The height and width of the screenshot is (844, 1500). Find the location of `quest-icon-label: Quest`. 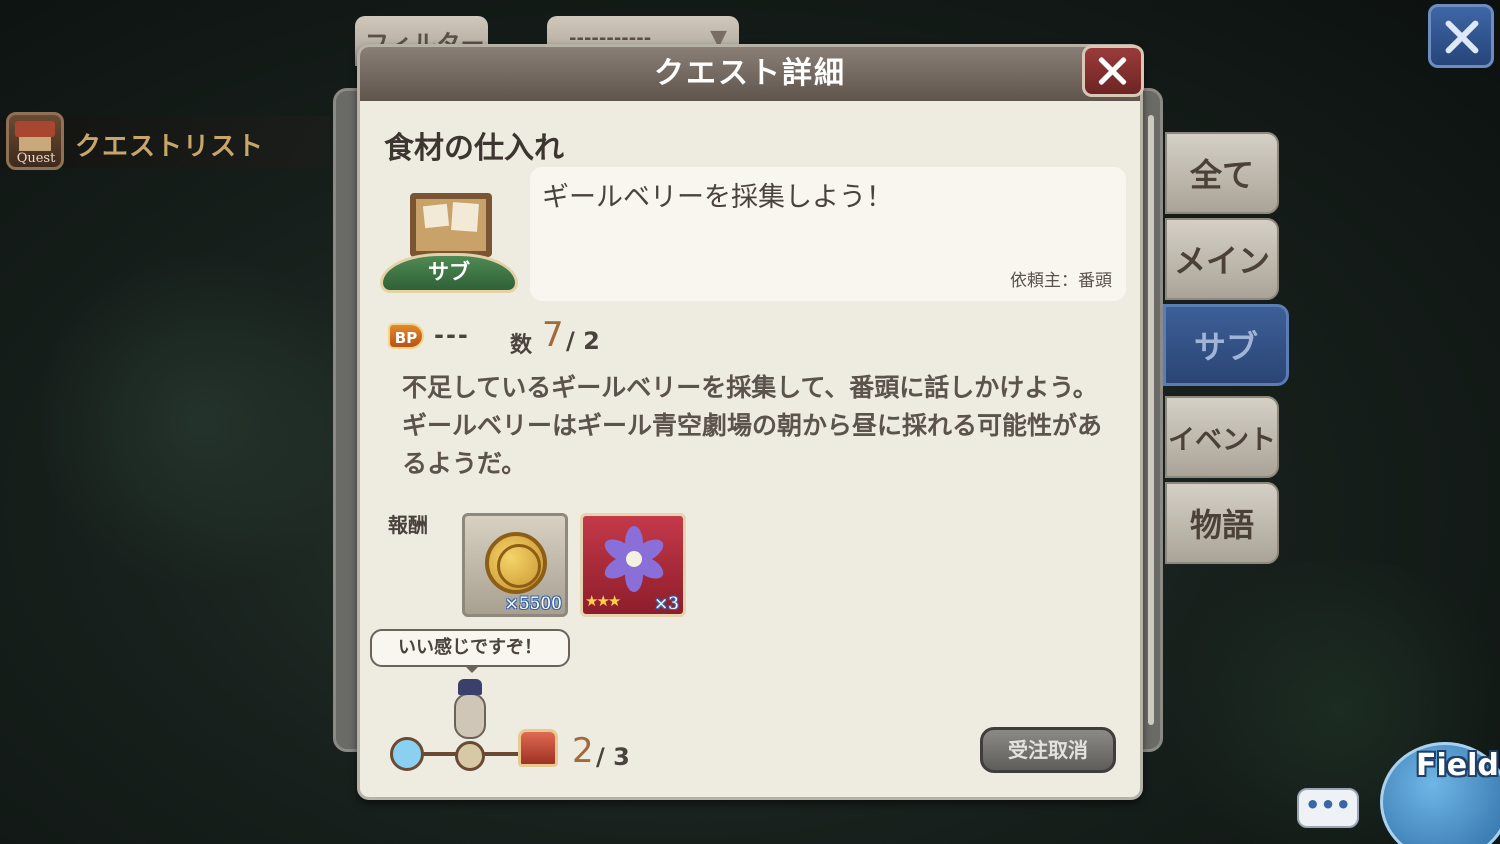

quest-icon-label: Quest is located at coordinates (36, 158).